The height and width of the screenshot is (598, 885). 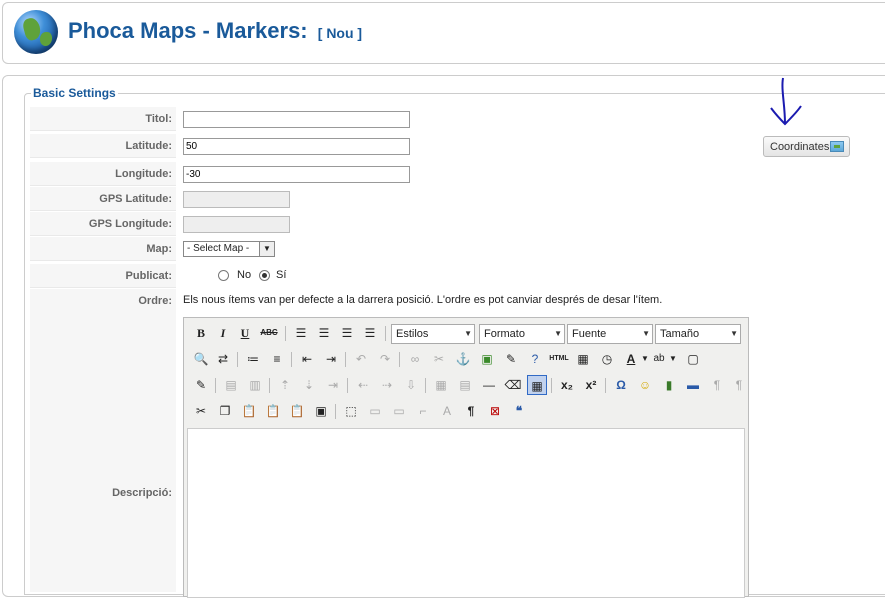 I want to click on superscript-icon: x², so click(x=591, y=385).